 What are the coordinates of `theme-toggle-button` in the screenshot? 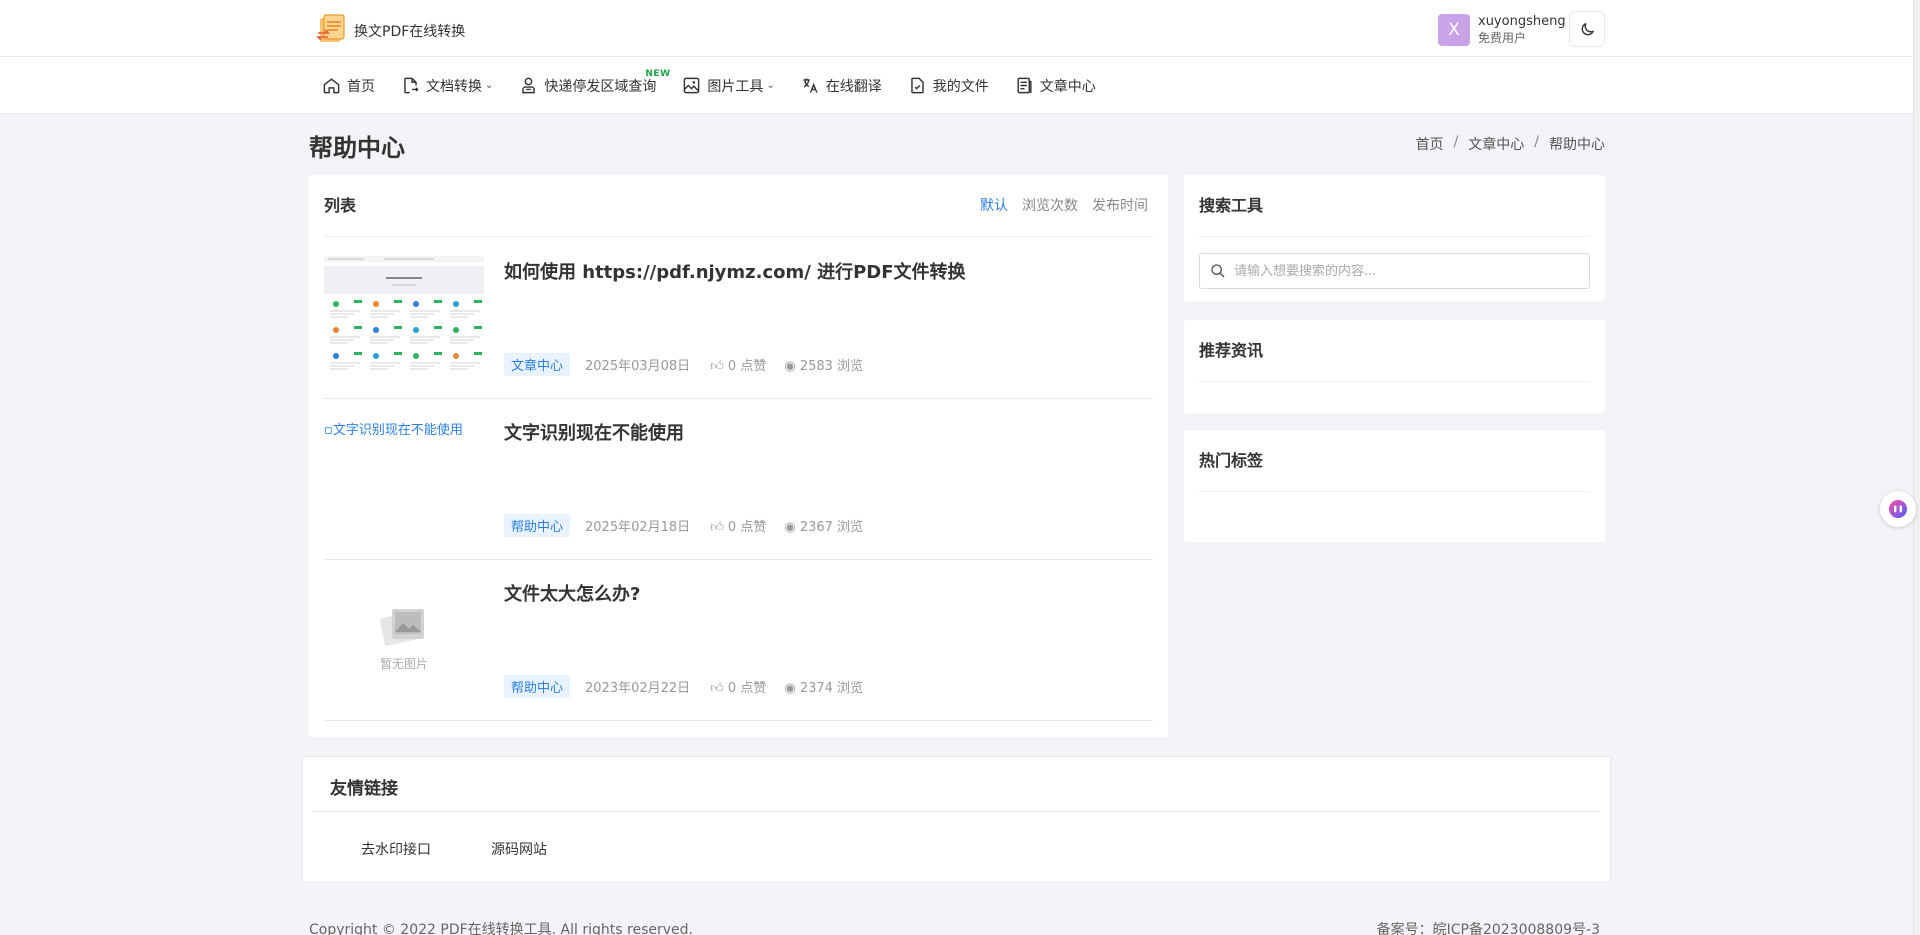 It's located at (1587, 29).